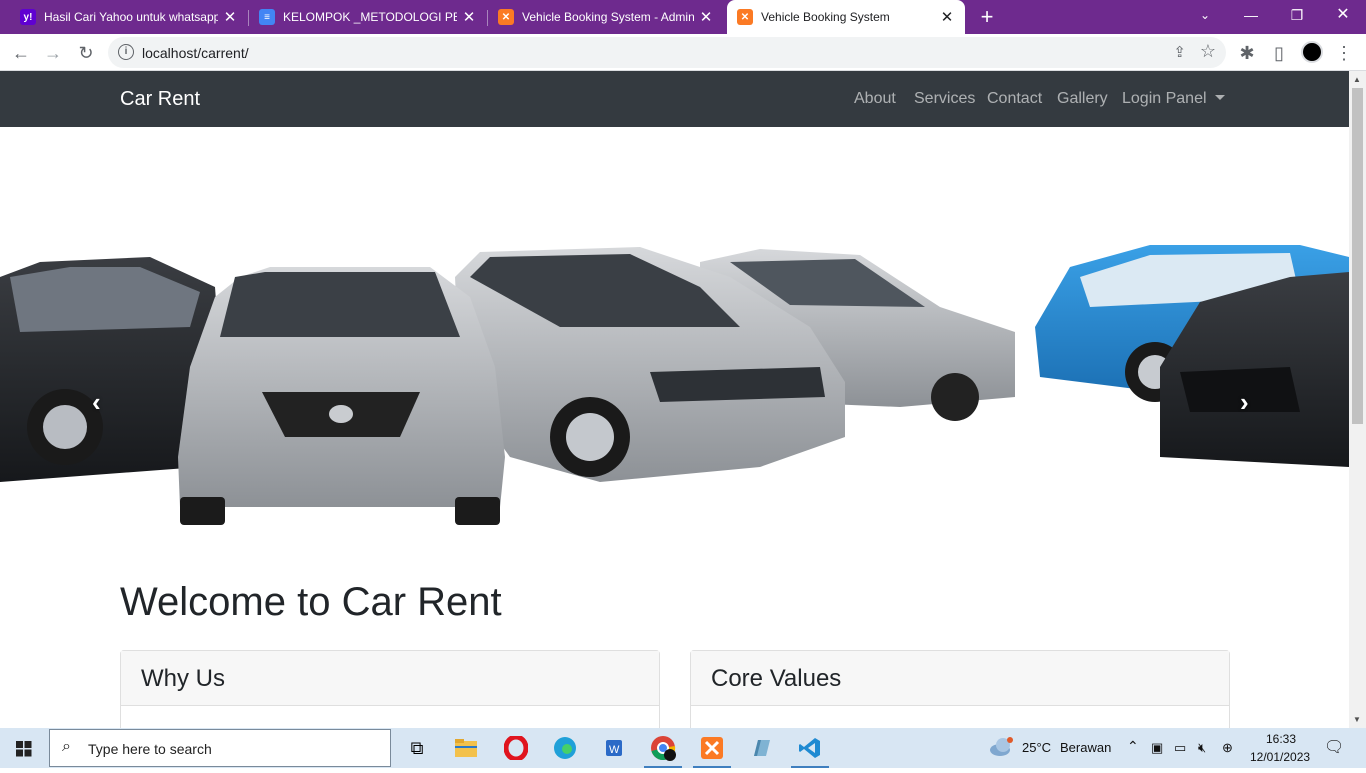 This screenshot has width=1366, height=773. What do you see at coordinates (1180, 748) in the screenshot?
I see `battery-icon: ▭` at bounding box center [1180, 748].